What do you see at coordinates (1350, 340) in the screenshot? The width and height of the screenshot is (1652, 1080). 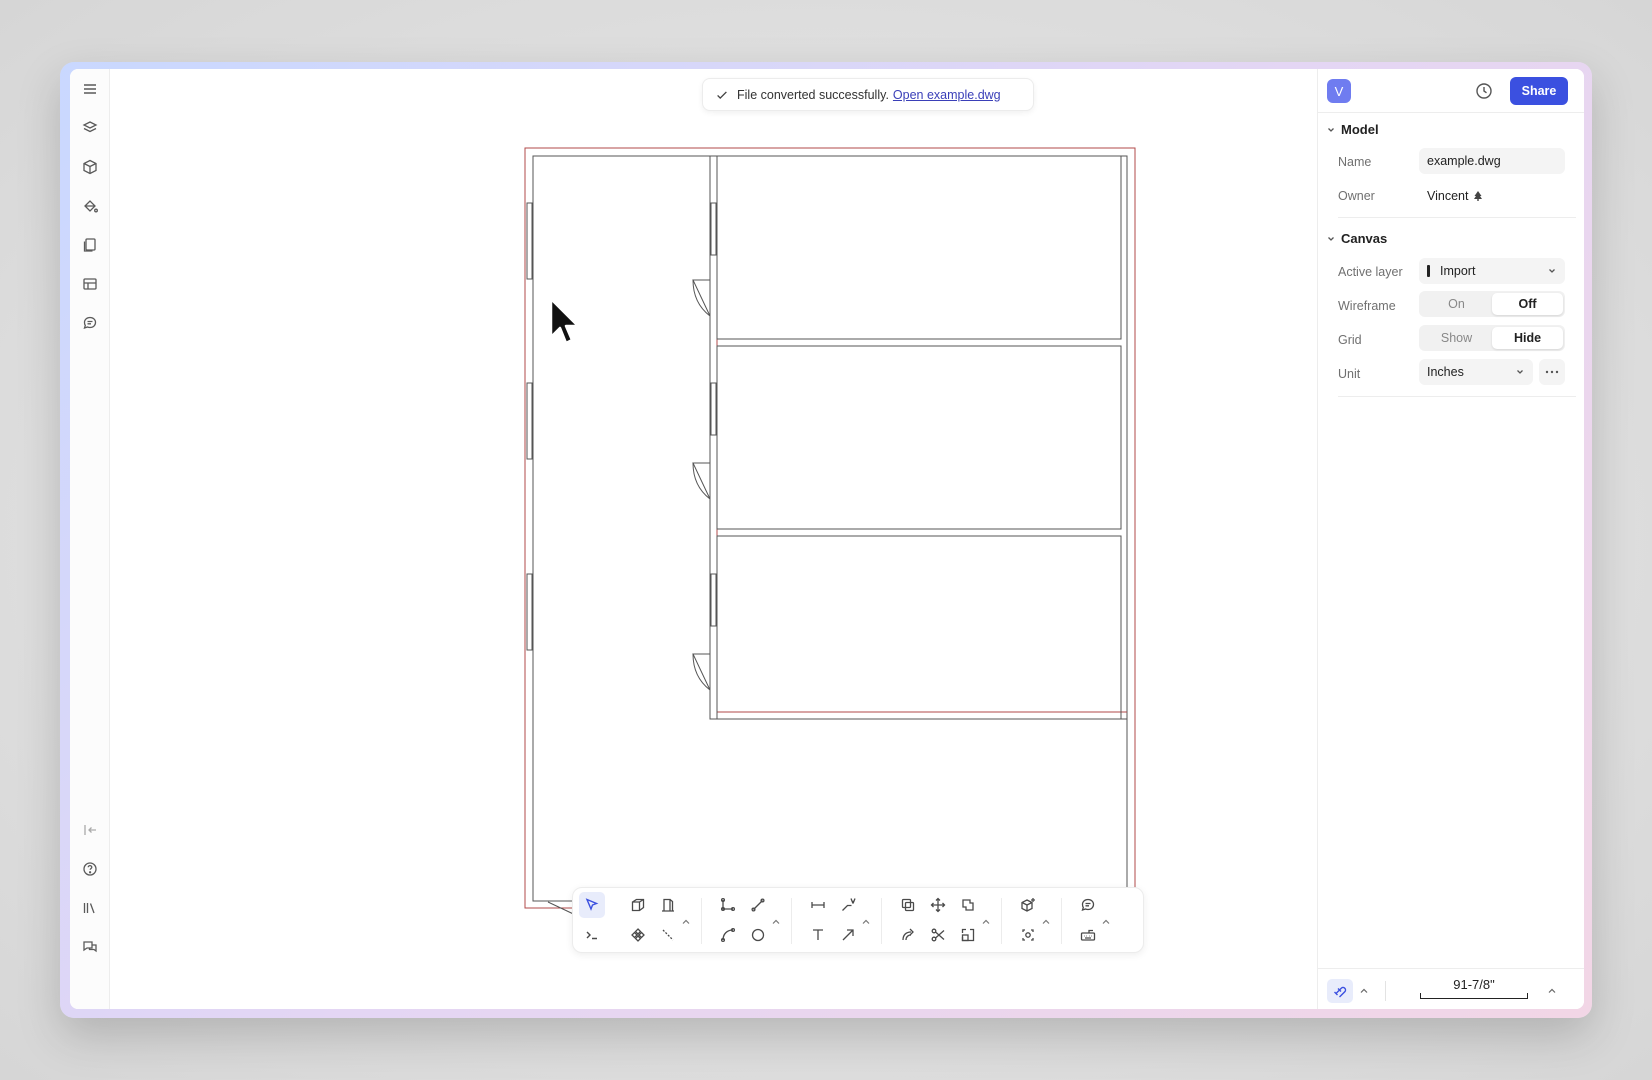 I see `grid-label: Grid` at bounding box center [1350, 340].